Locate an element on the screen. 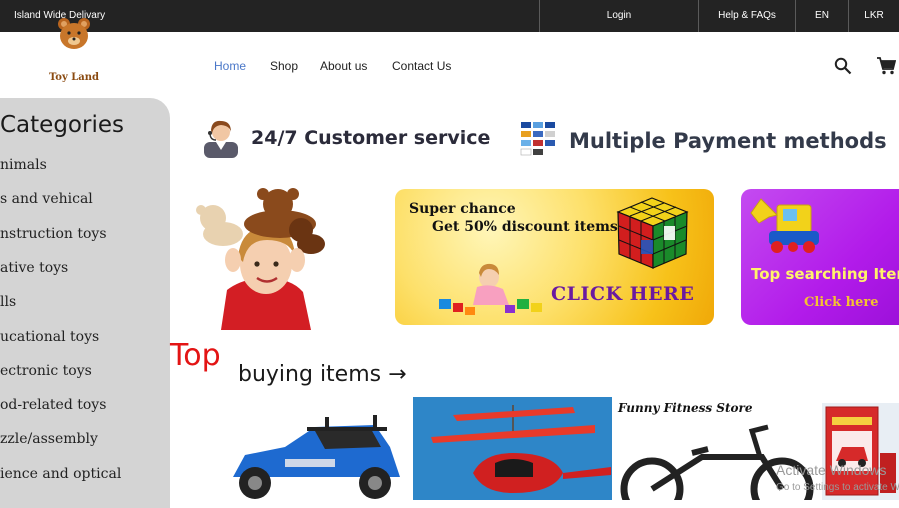  payment-methods-label: Multiple Payment methods is located at coordinates (728, 141).